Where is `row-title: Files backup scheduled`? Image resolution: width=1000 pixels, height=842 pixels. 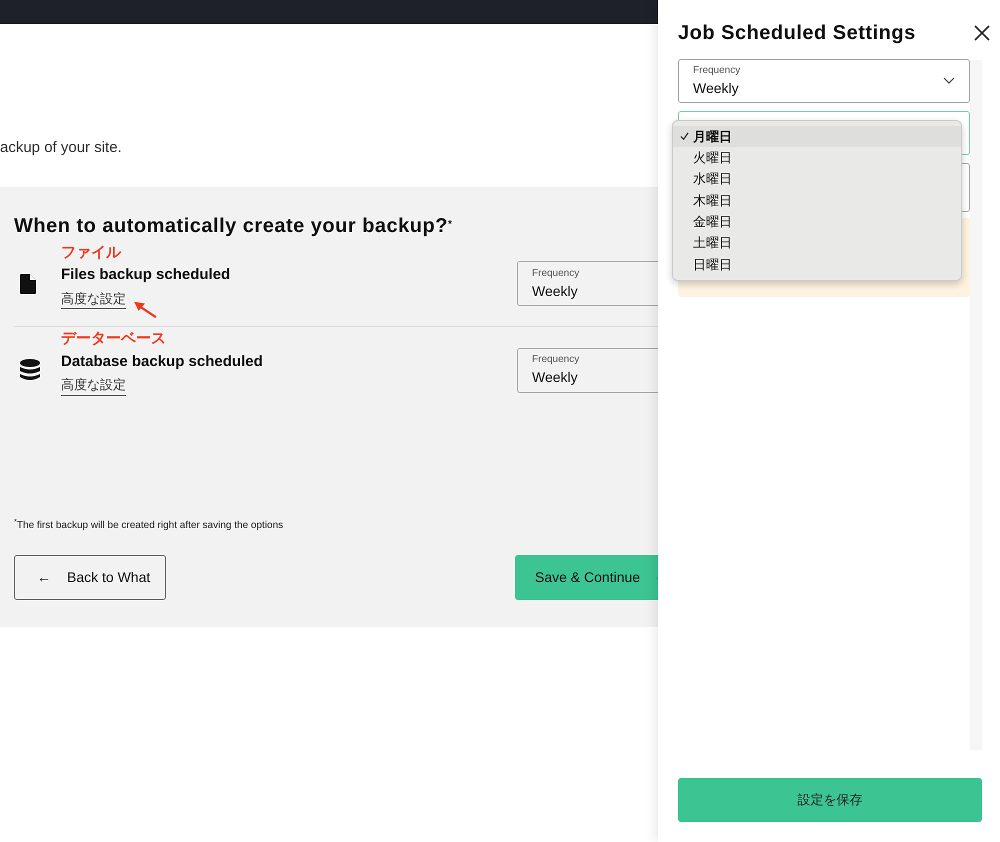
row-title: Files backup scheduled is located at coordinates (145, 275).